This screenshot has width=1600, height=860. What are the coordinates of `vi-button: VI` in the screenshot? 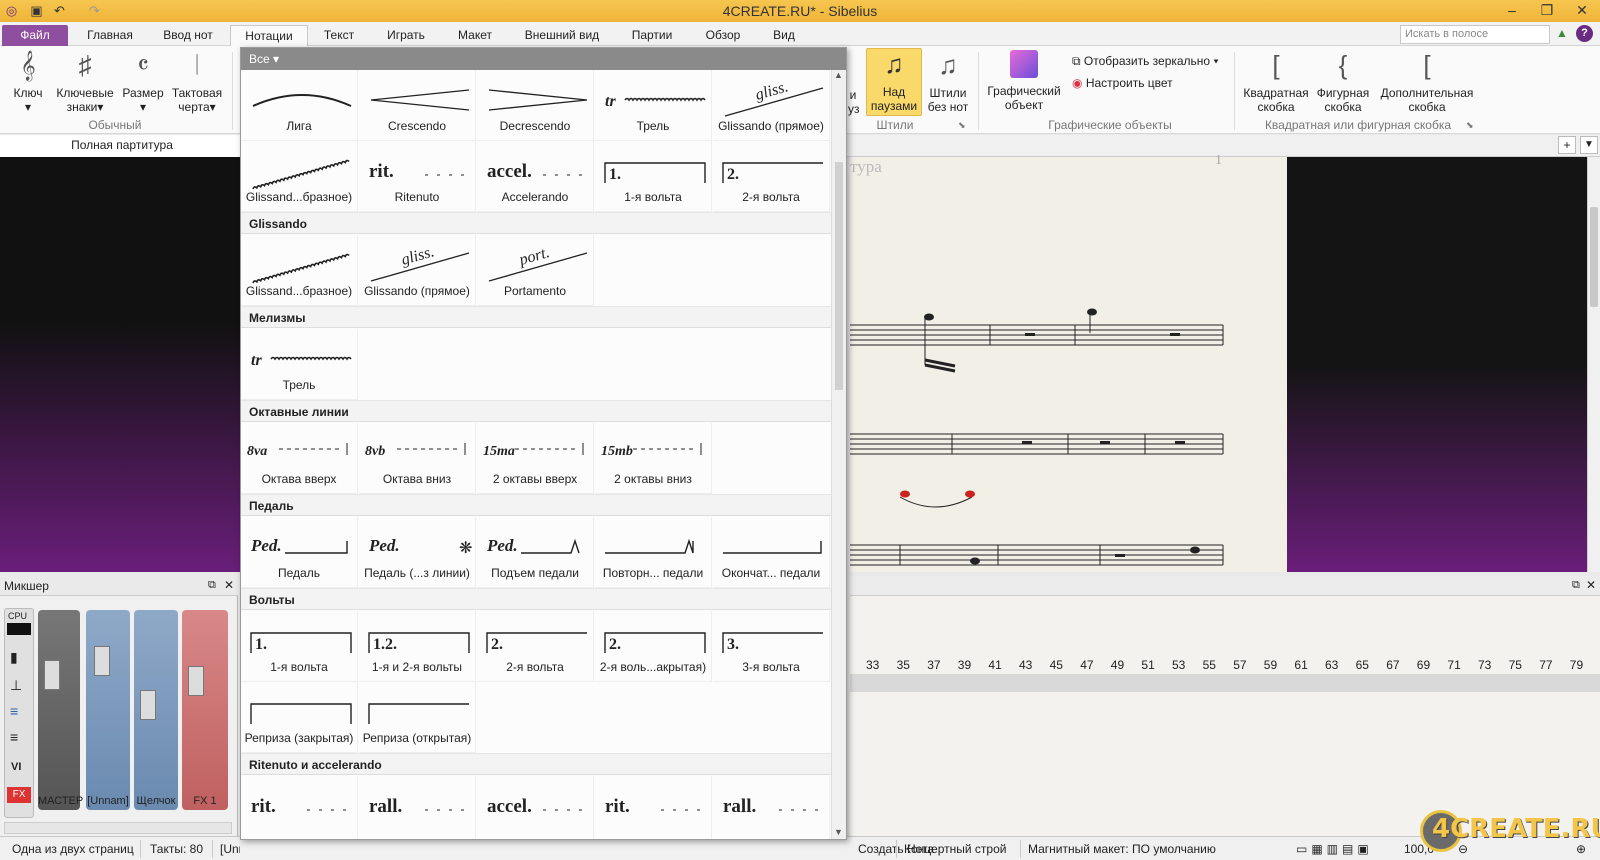 It's located at (16, 767).